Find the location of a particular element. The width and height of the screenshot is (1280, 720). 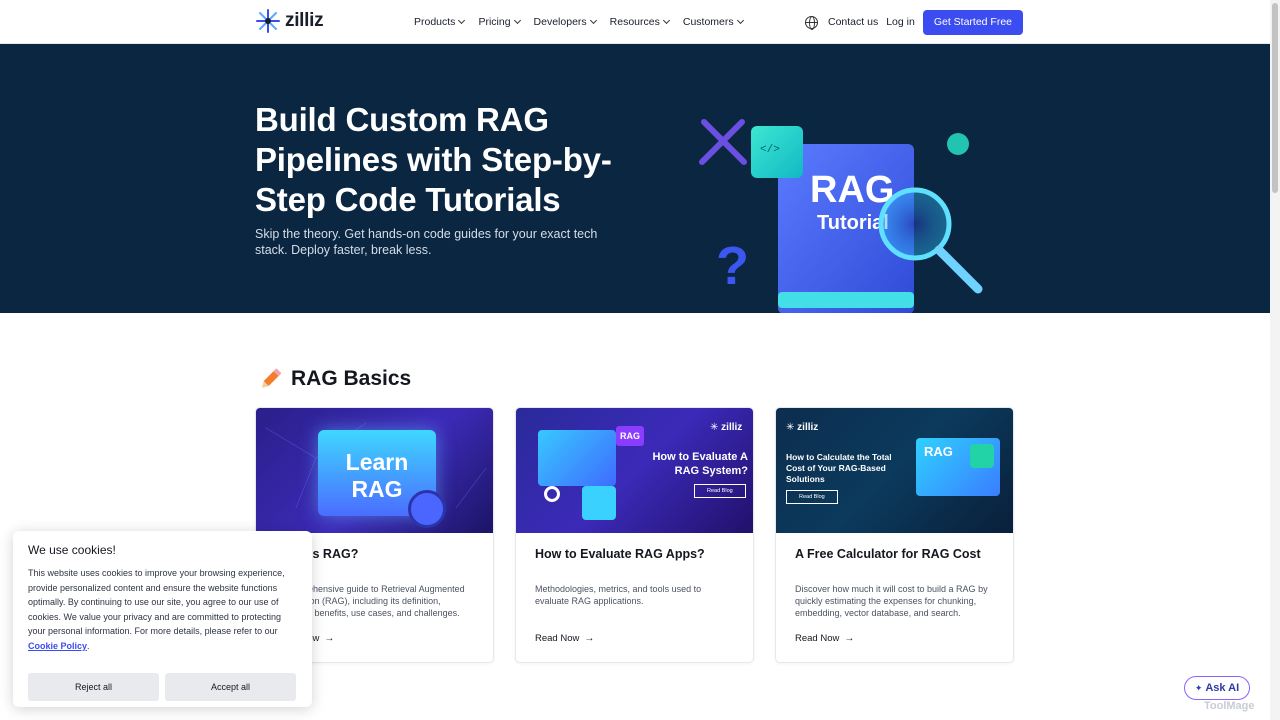

contact-link: Contact us is located at coordinates (853, 22).